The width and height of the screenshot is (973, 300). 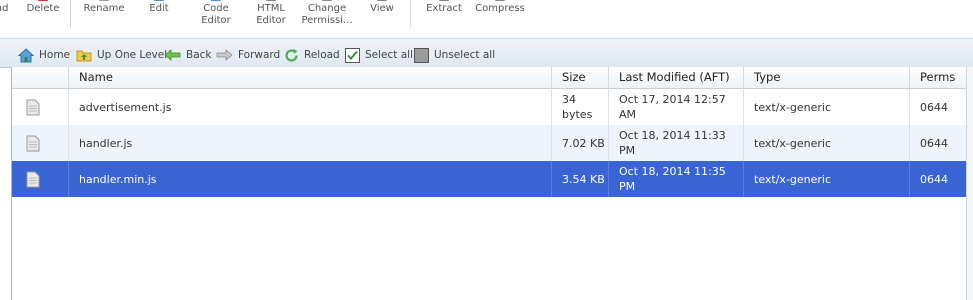 I want to click on permissions-icon, so click(x=327, y=0).